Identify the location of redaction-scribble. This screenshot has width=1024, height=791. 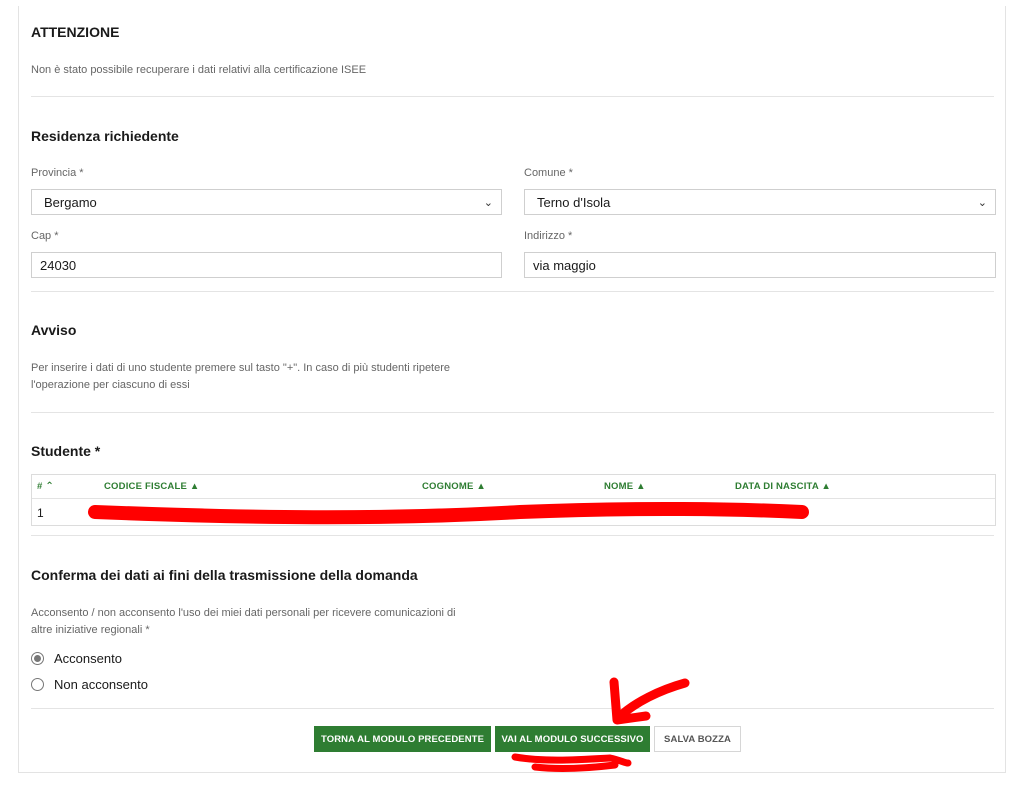
(448, 513).